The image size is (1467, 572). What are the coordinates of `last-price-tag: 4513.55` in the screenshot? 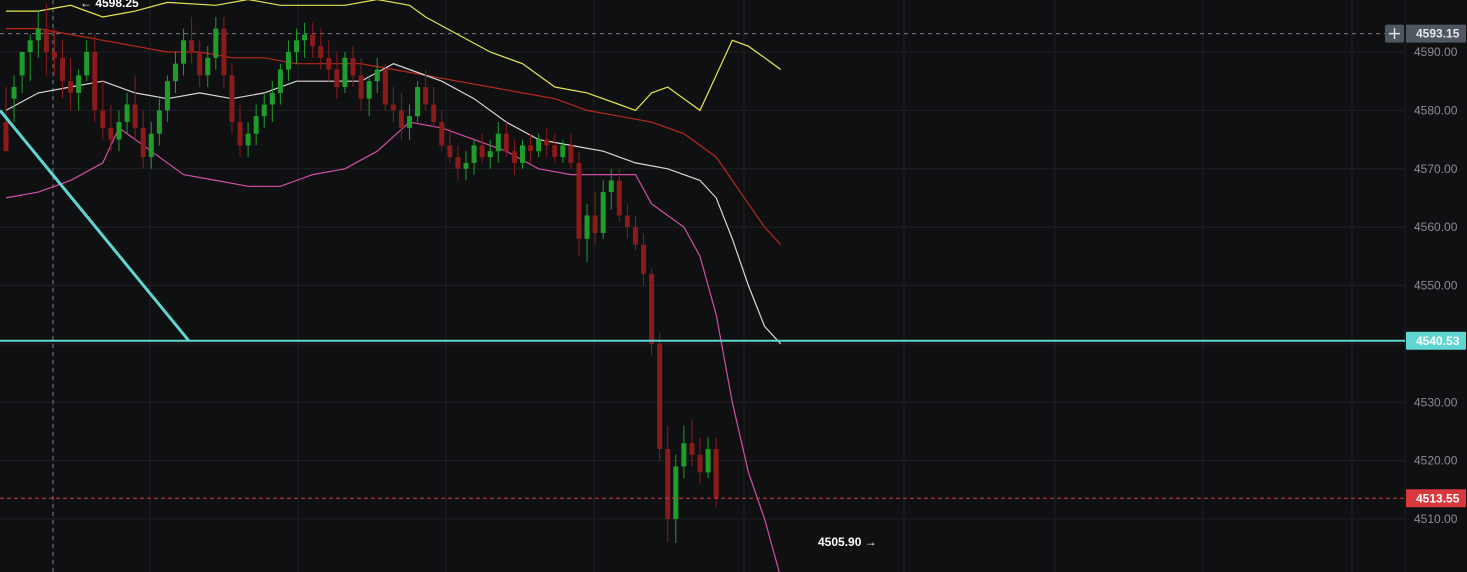 It's located at (1436, 498).